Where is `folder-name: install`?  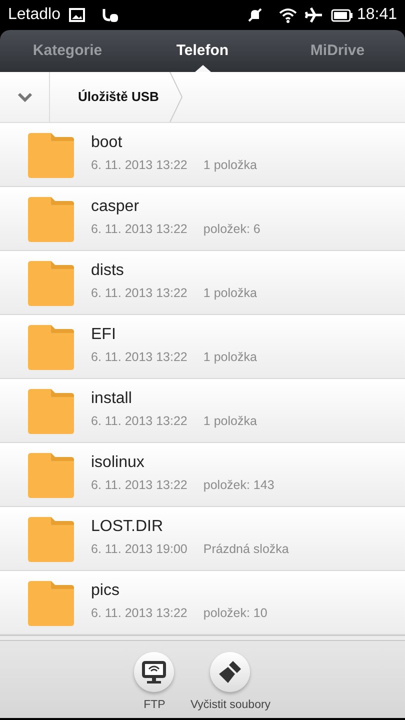 folder-name: install is located at coordinates (112, 399).